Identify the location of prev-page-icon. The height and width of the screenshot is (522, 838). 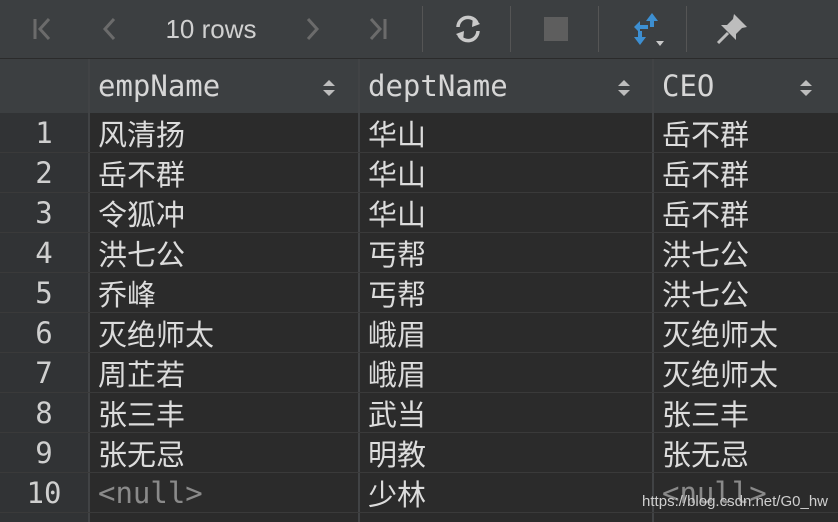
(109, 29).